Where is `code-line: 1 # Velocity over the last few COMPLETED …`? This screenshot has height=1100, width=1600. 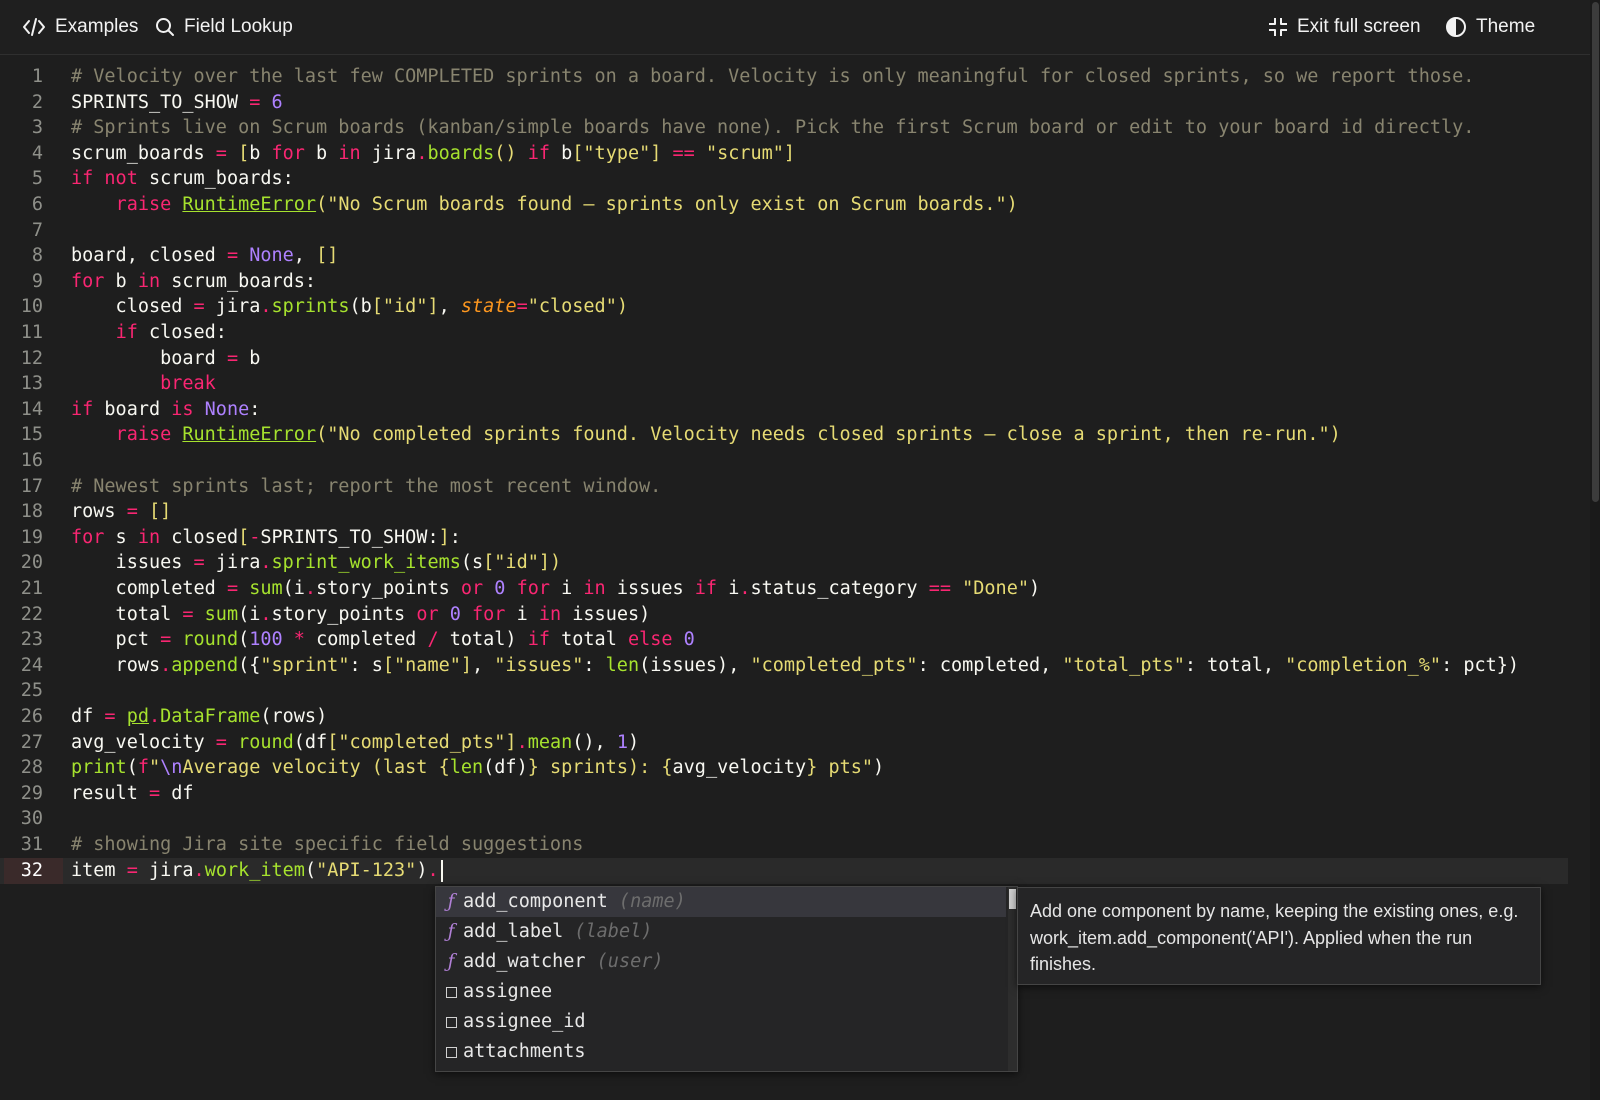
code-line: 1 # Velocity over the last few COMPLETED … is located at coordinates (784, 77).